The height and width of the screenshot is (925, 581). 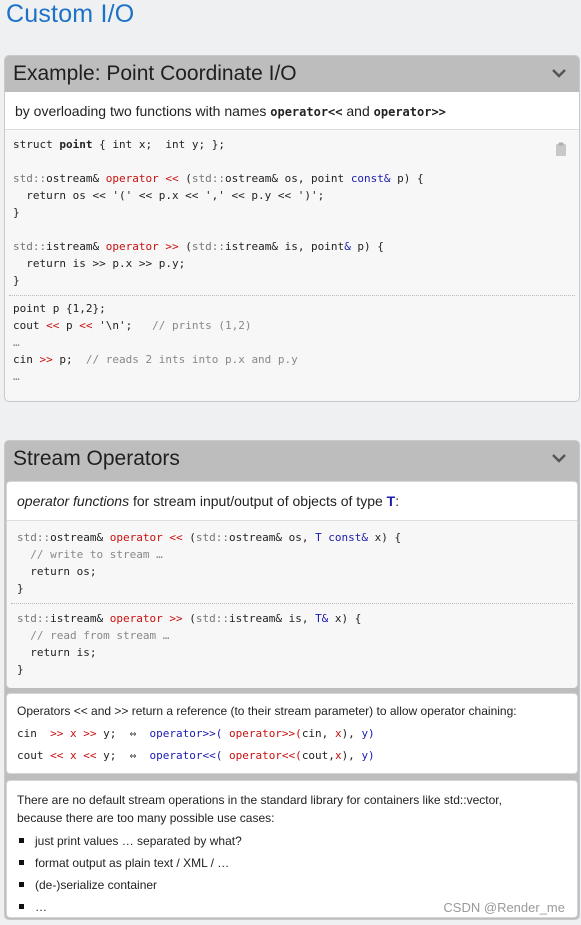 I want to click on example-panel-header: Example: Point Coordinate I/O, so click(x=292, y=74).